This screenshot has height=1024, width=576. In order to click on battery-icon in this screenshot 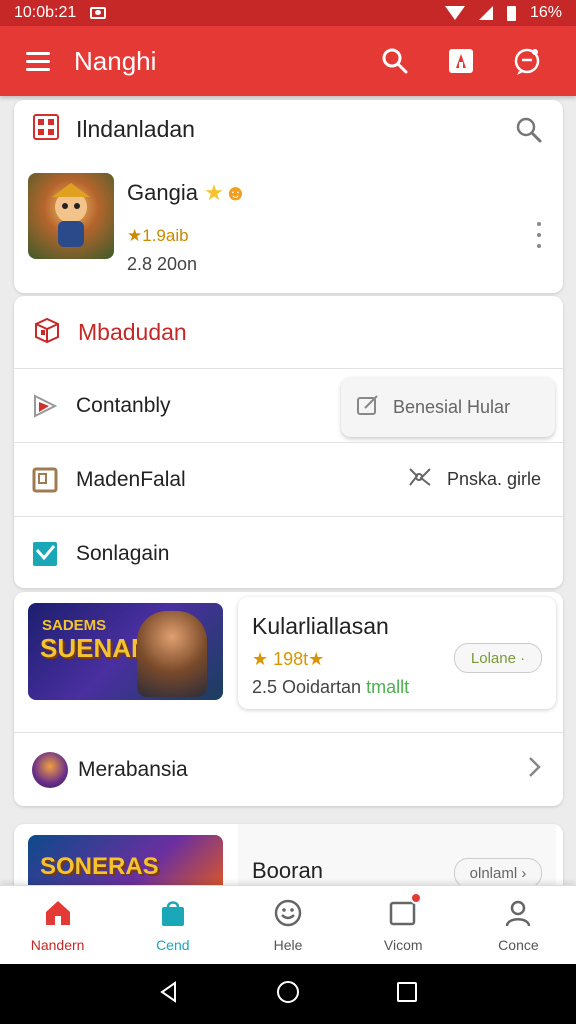, I will do `click(511, 13)`.